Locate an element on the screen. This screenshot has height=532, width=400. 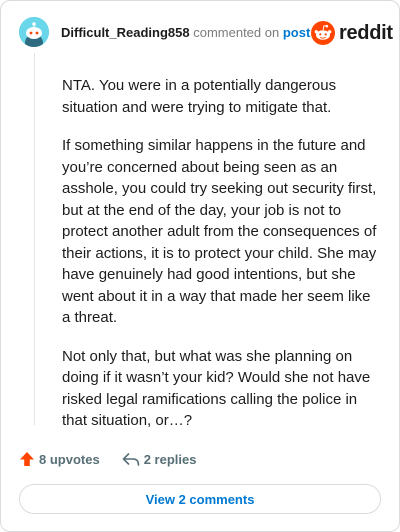
reddit-snoo-icon is located at coordinates (323, 33).